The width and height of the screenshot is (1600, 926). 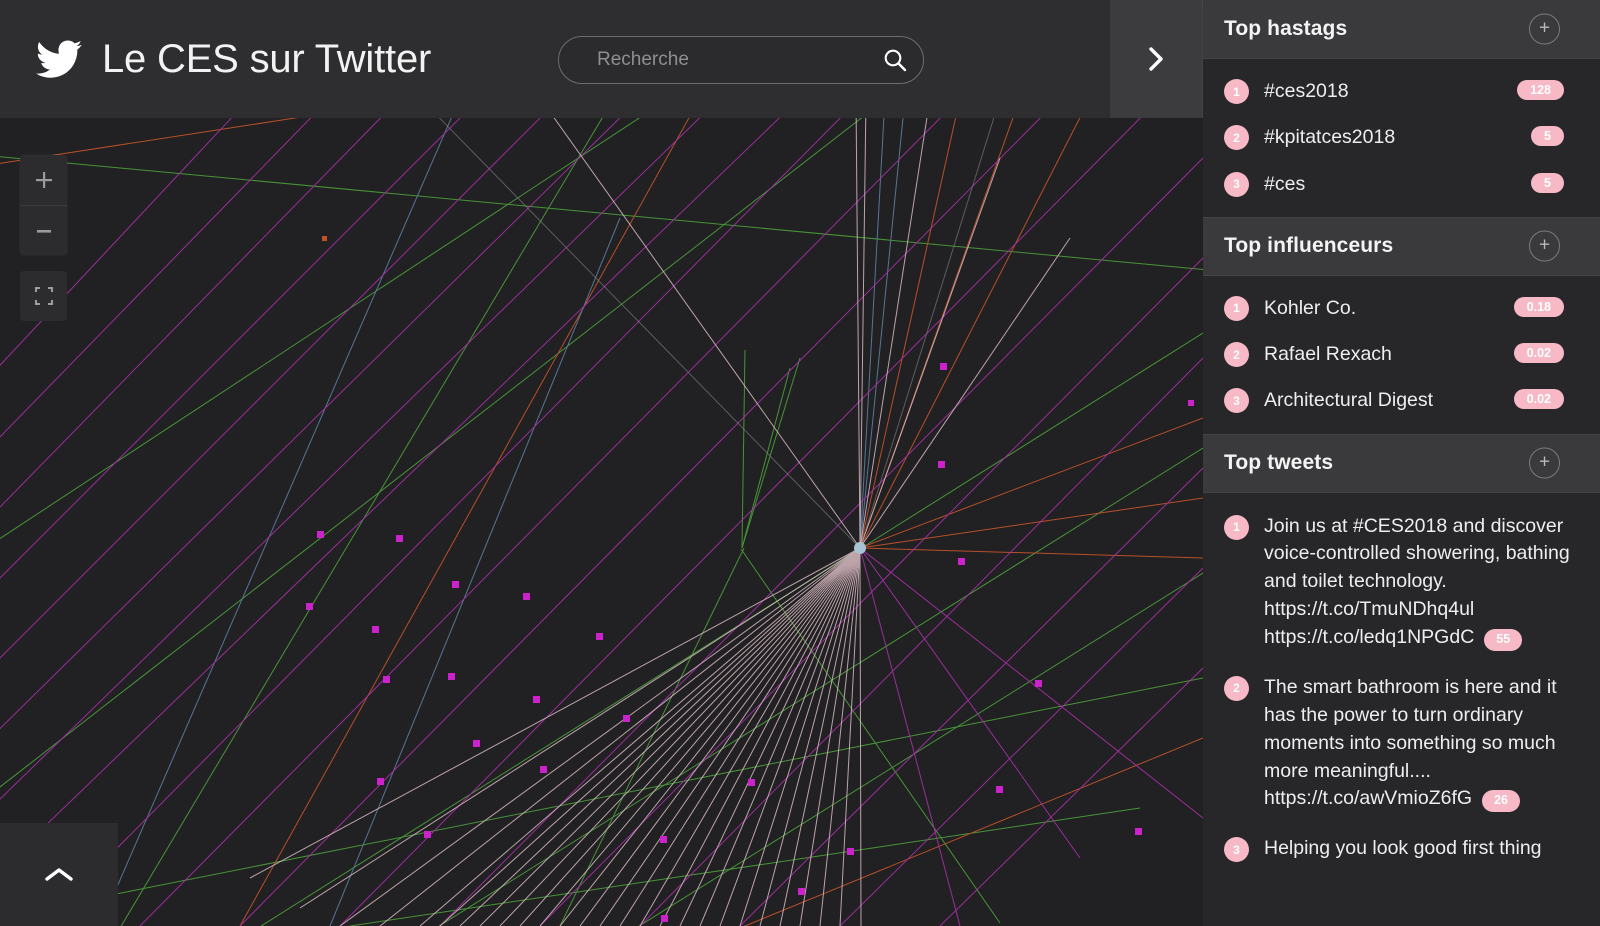 What do you see at coordinates (1285, 183) in the screenshot?
I see `list-item-label: #ces` at bounding box center [1285, 183].